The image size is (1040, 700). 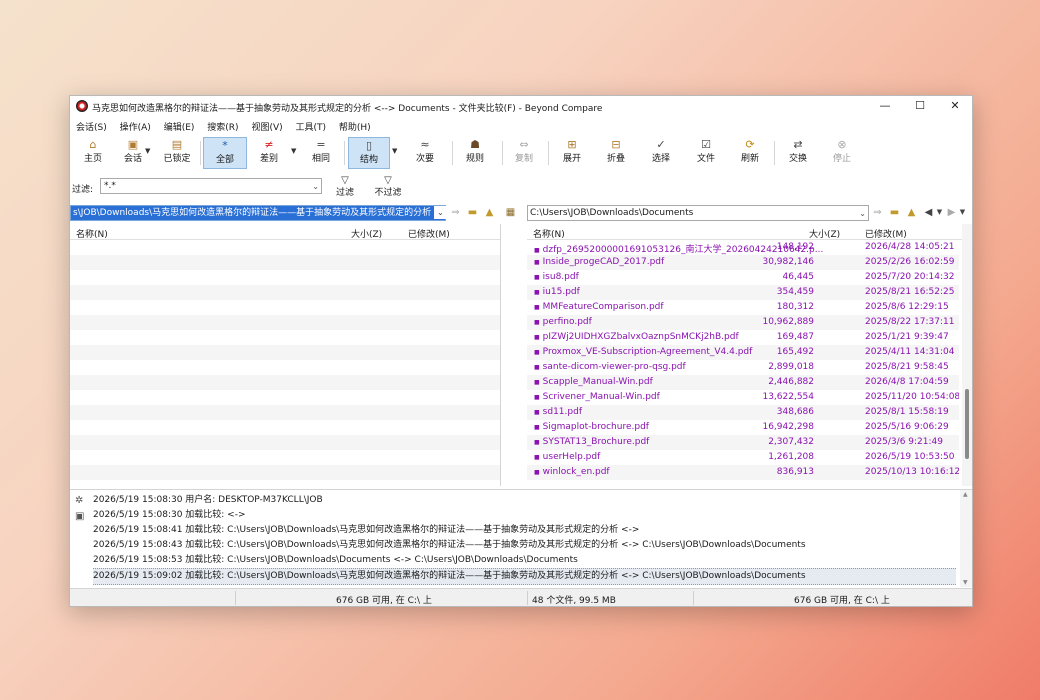 I want to click on left-col-name: 名称(N), so click(x=92, y=233).